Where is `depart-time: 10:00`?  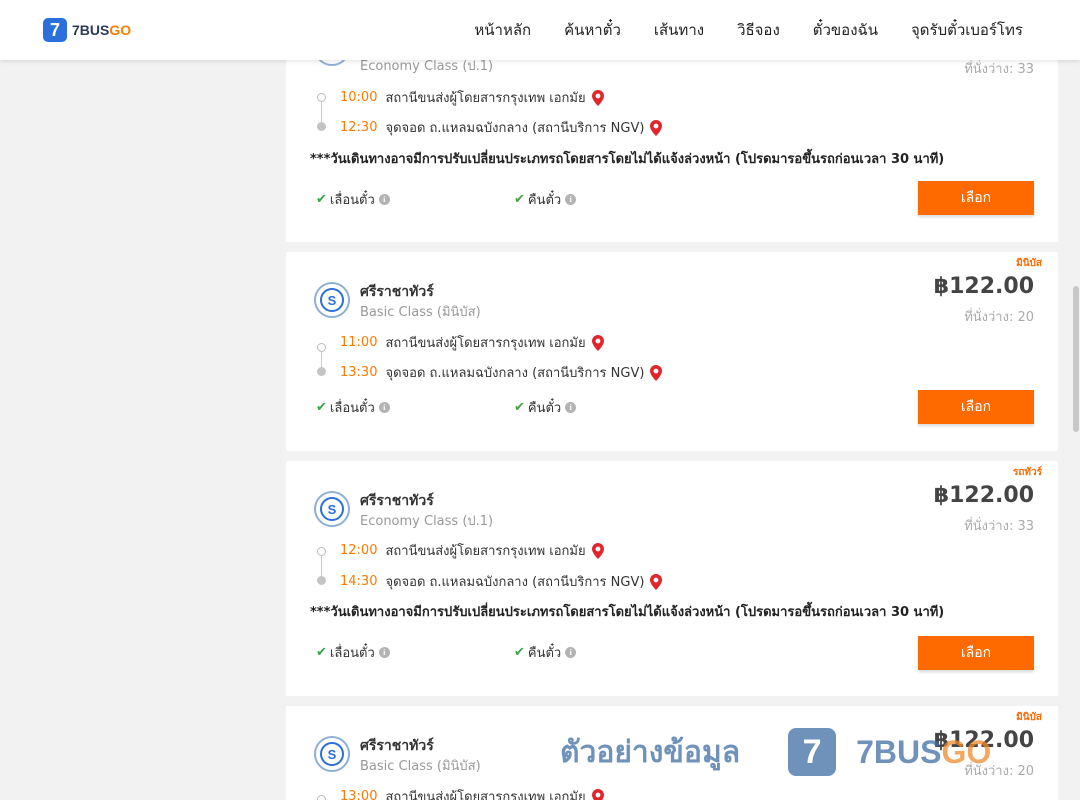
depart-time: 10:00 is located at coordinates (359, 97).